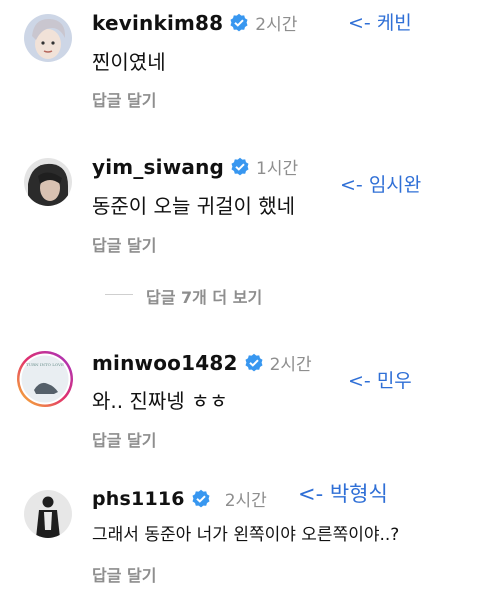  What do you see at coordinates (129, 62) in the screenshot?
I see `comment-text: 찐이였네` at bounding box center [129, 62].